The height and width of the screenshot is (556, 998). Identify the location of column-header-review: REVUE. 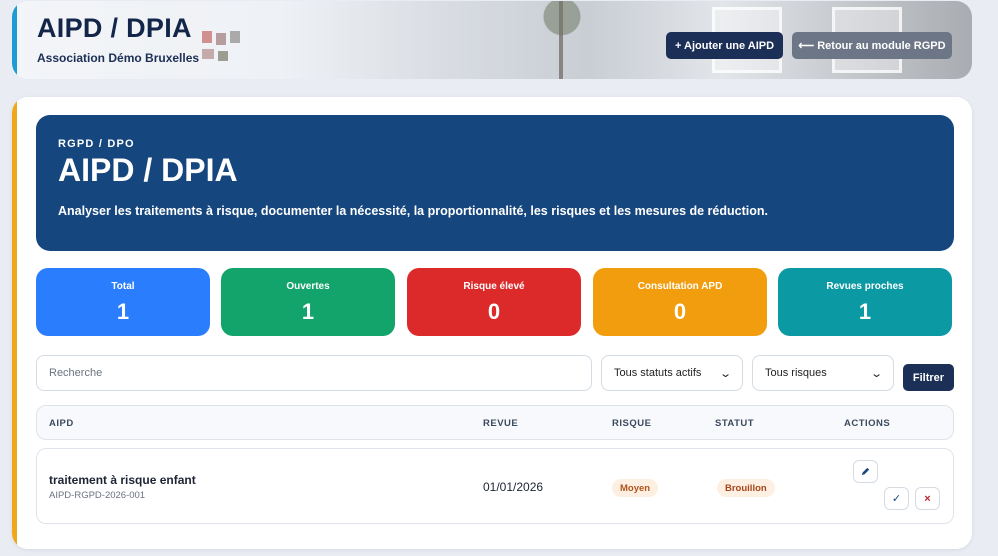
(501, 423).